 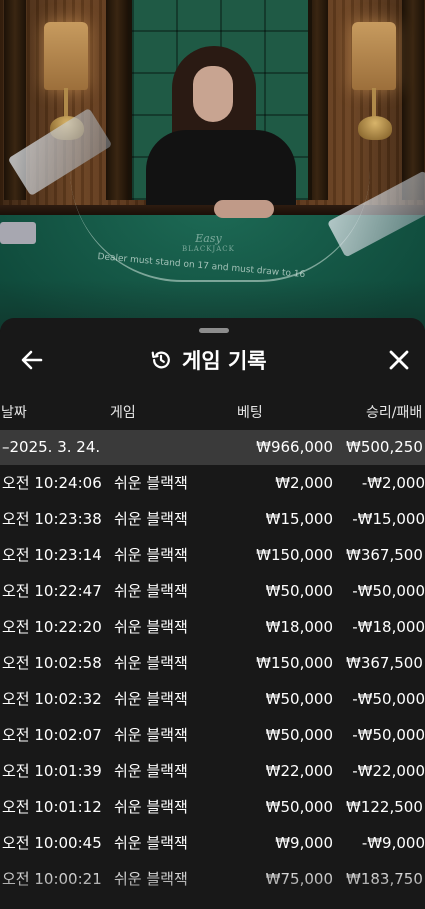 What do you see at coordinates (212, 483) in the screenshot?
I see `history-row: 오전 10:24:06 쉬운 블랙잭 ₩2,000 -₩2,000` at bounding box center [212, 483].